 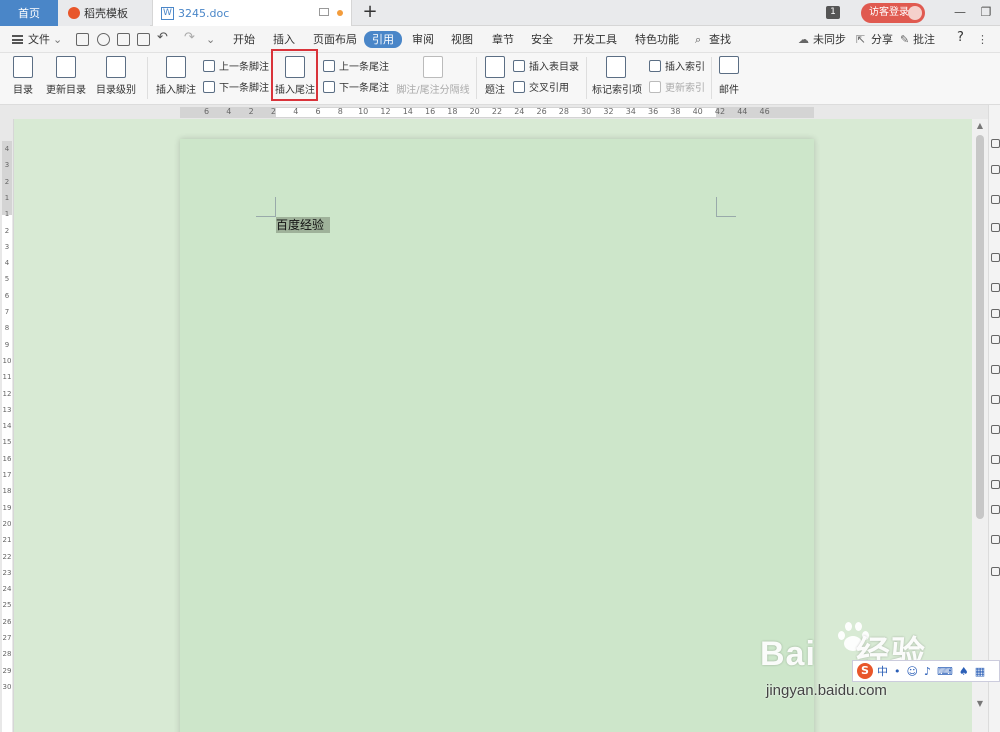 I want to click on ribbon-separator, so click(x=476, y=78).